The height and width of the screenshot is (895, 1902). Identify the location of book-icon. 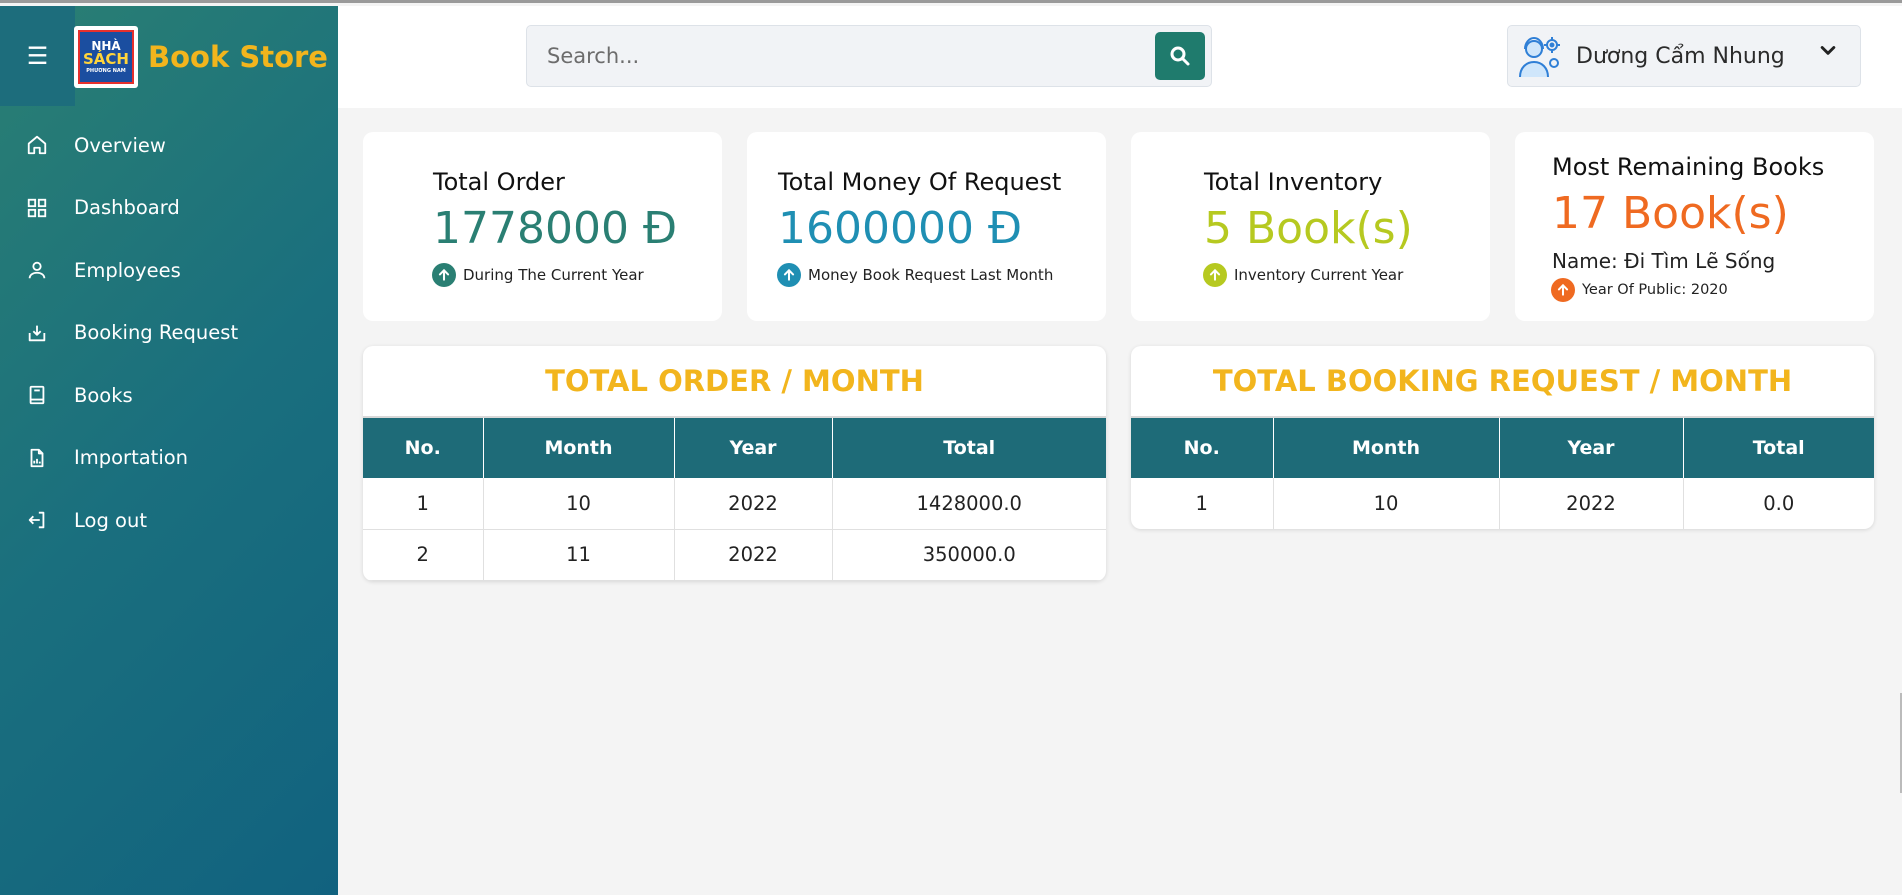
(37, 395).